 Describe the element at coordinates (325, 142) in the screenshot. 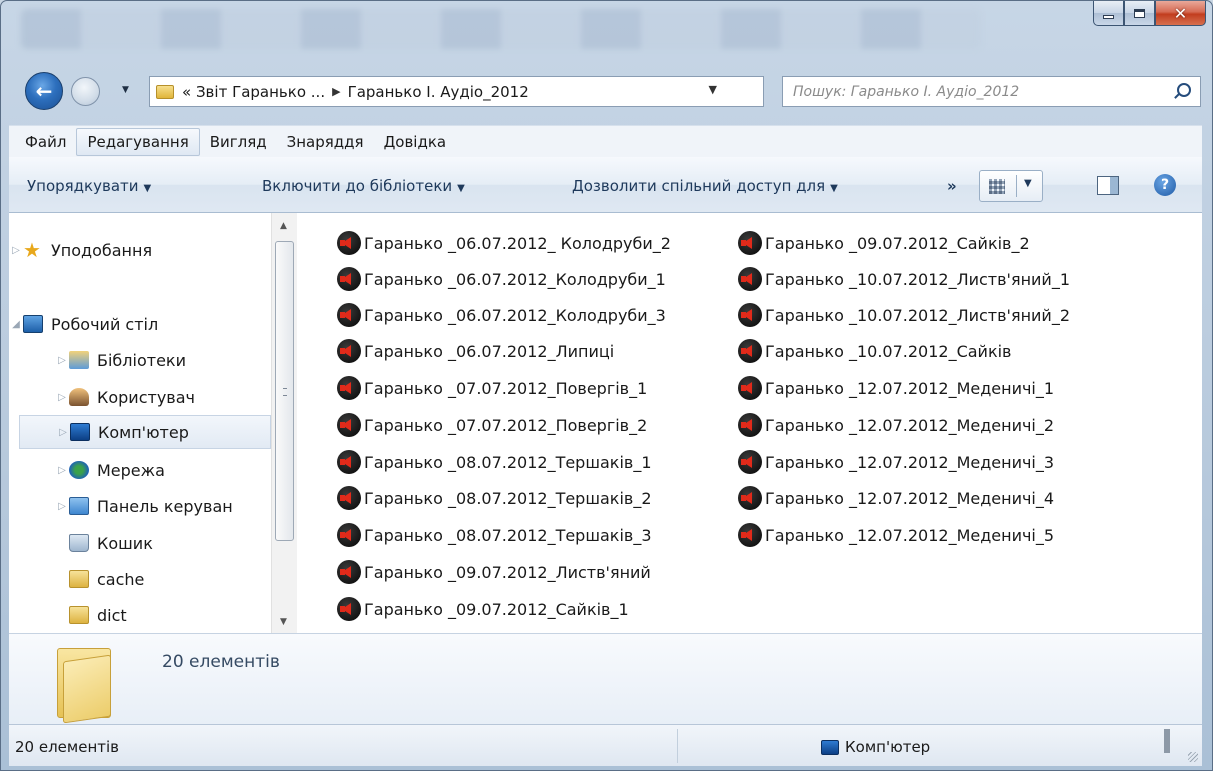

I see `menu-tools: Знаряддя` at that location.